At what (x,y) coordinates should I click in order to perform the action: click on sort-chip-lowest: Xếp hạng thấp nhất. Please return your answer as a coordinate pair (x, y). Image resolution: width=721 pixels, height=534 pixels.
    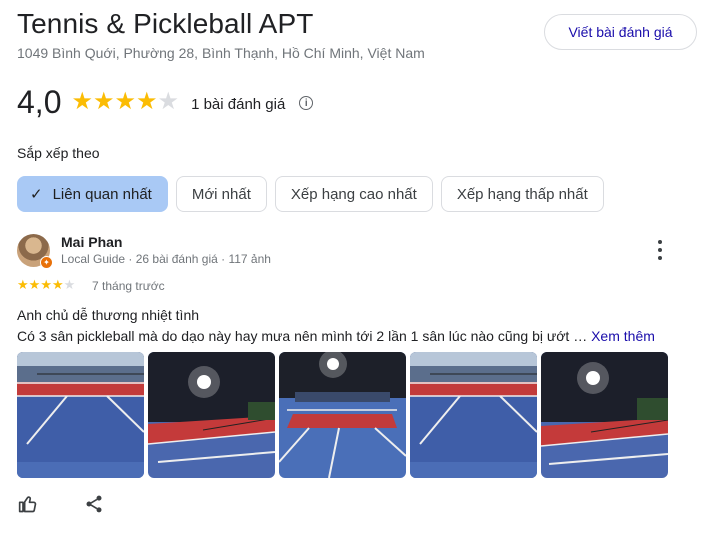
    Looking at the image, I should click on (522, 194).